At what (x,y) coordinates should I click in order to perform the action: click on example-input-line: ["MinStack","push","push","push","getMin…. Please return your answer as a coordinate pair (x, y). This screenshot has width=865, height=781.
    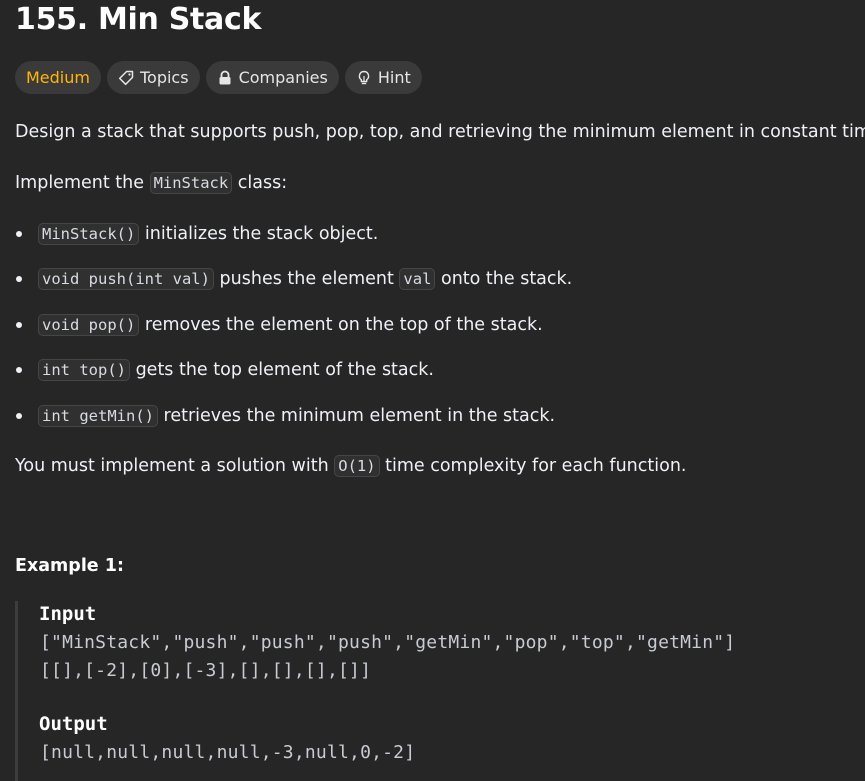
    Looking at the image, I should click on (388, 642).